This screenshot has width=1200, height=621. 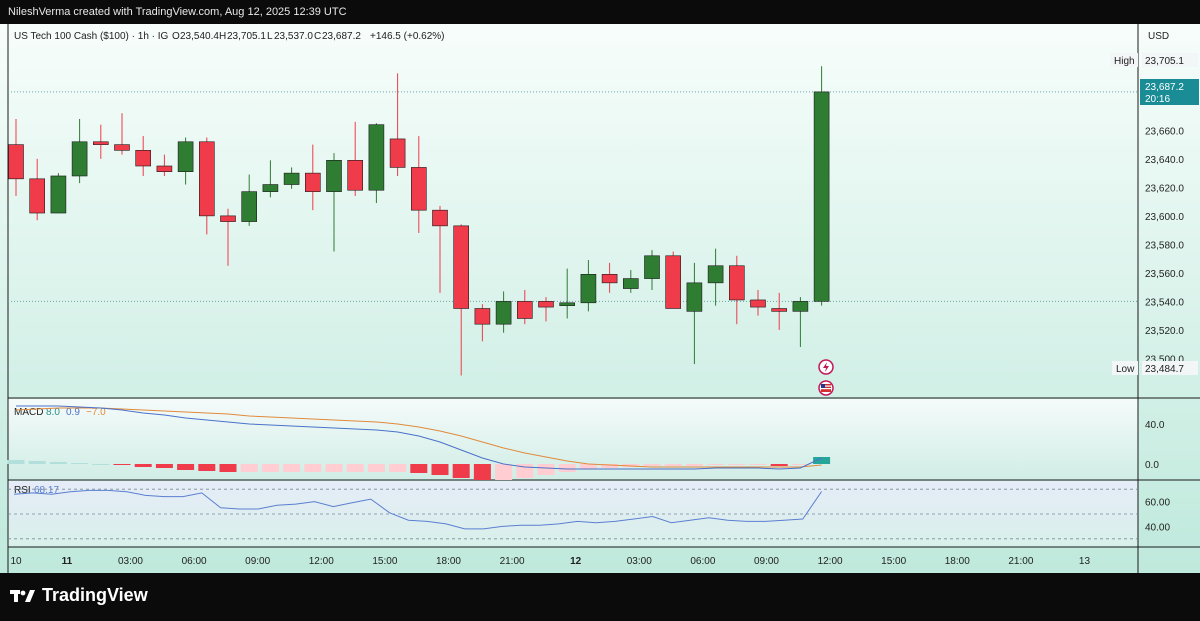 What do you see at coordinates (1157, 503) in the screenshot?
I see `rsi-tick-label: 60.00` at bounding box center [1157, 503].